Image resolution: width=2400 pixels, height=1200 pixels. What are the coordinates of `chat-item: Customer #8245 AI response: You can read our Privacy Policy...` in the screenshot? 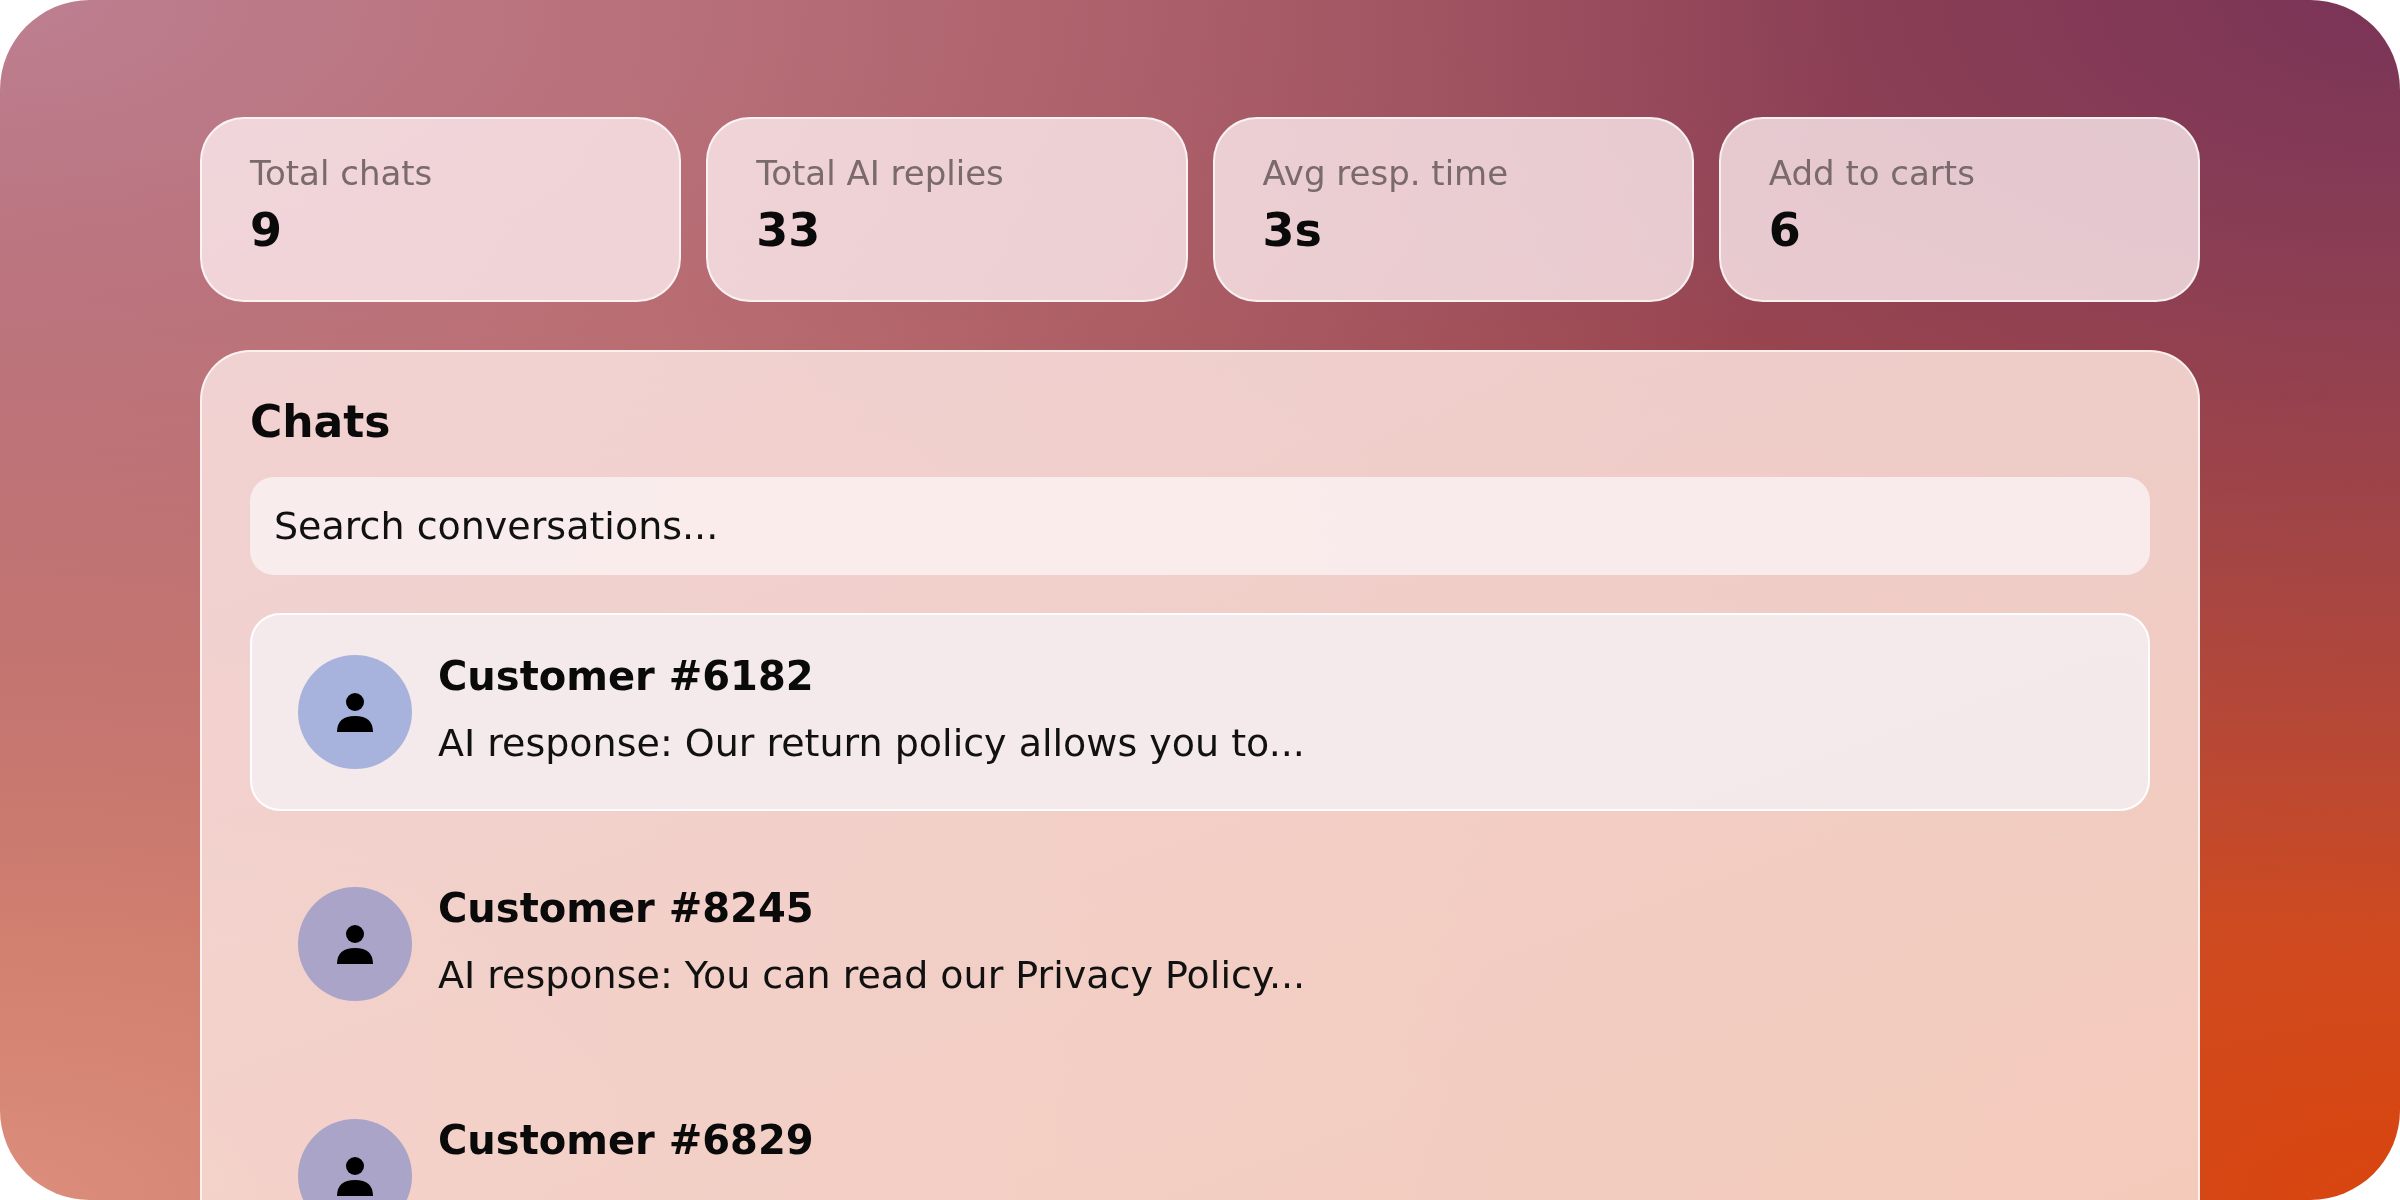 It's located at (1200, 944).